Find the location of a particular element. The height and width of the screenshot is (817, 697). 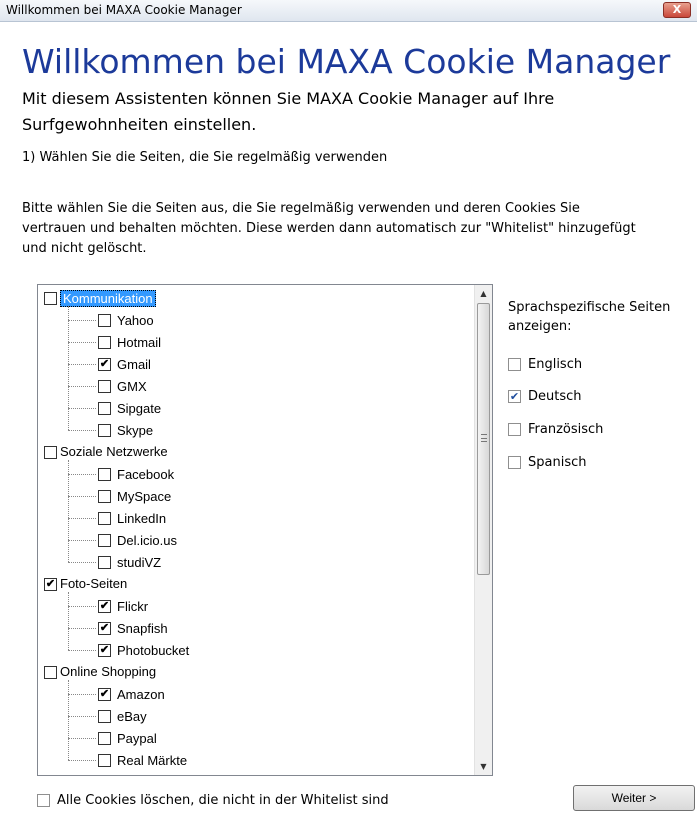

item-label: Photobucket is located at coordinates (153, 650).